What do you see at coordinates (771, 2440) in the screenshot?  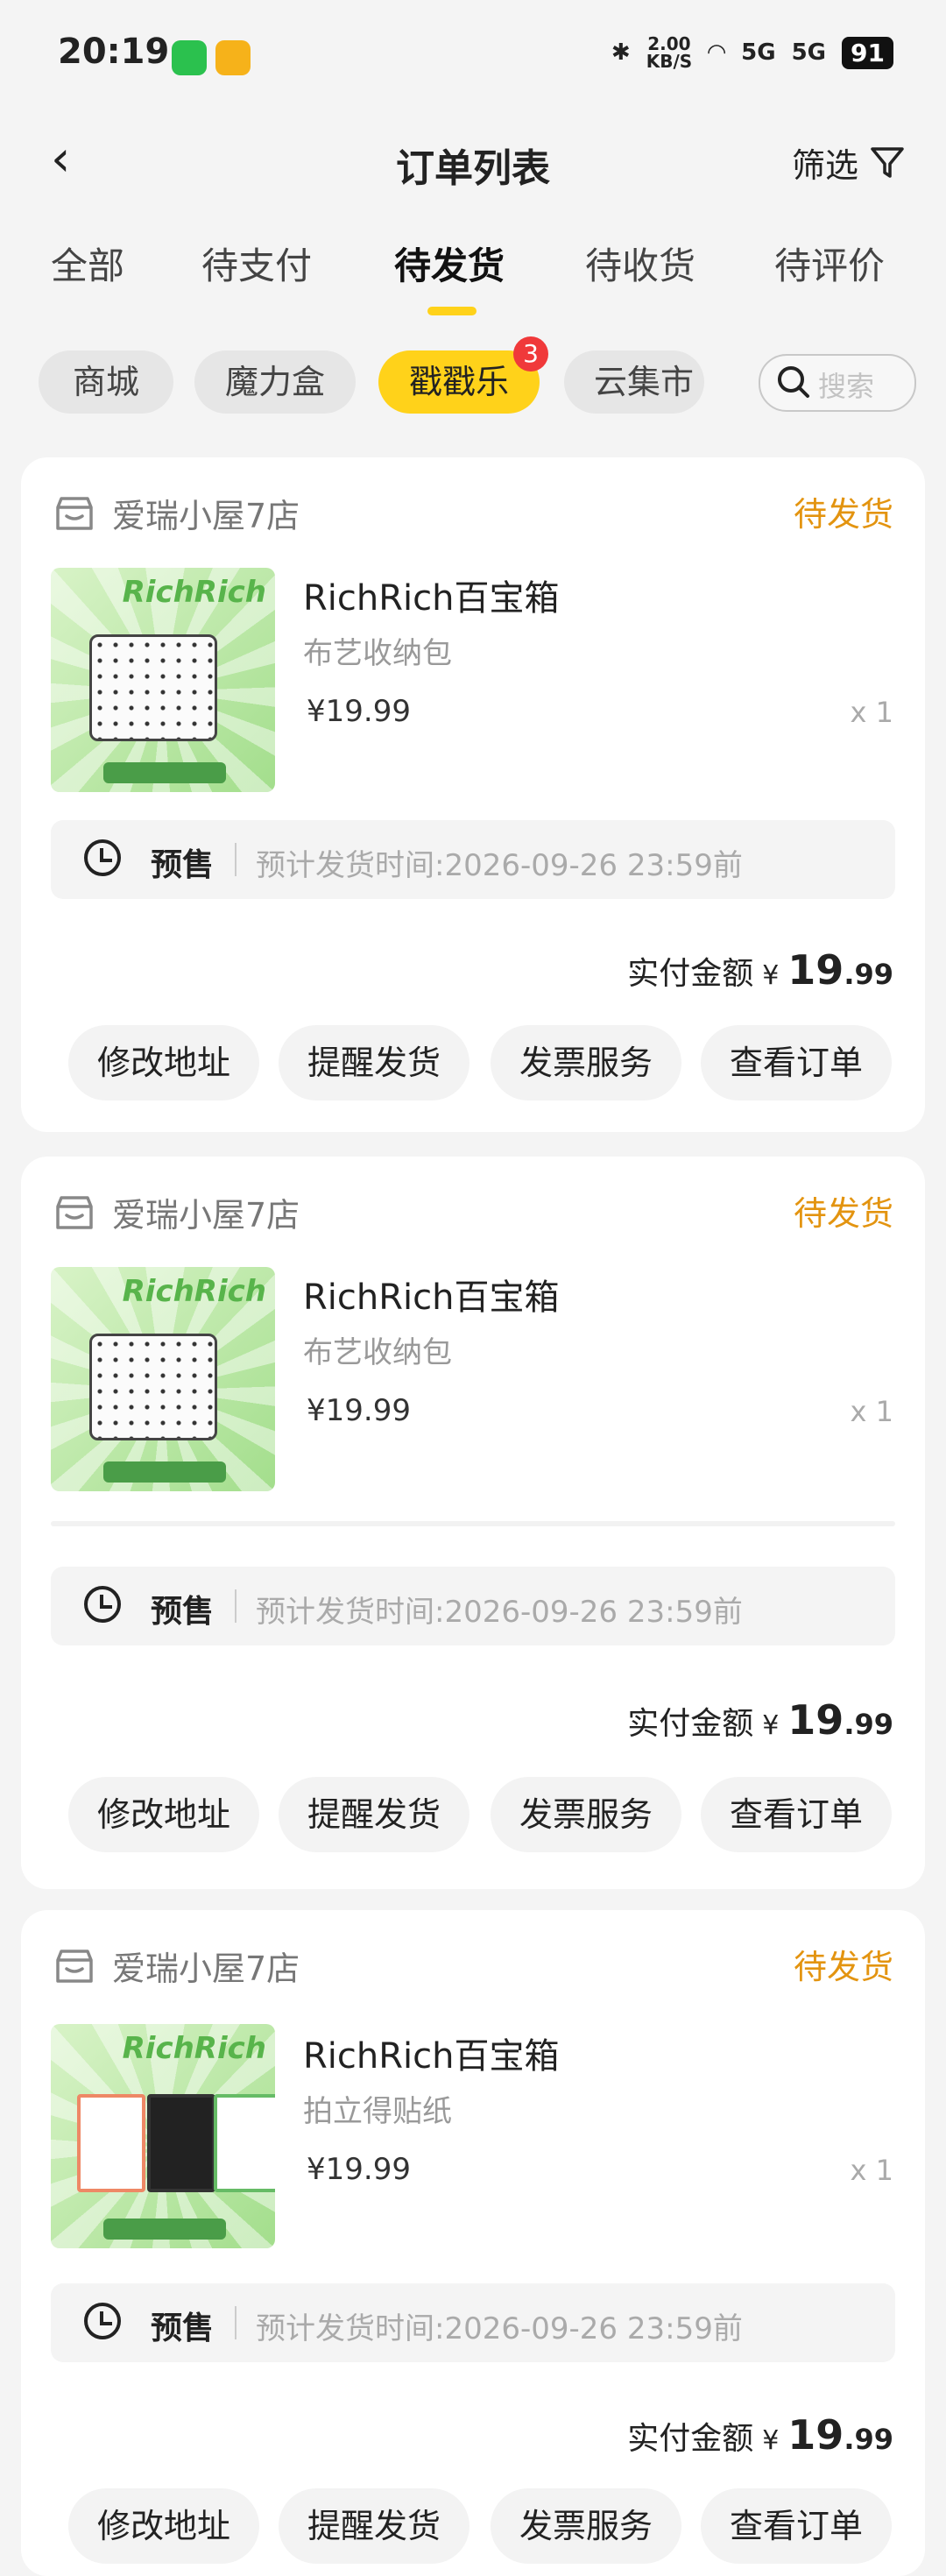 I see `paid-currency: ¥` at bounding box center [771, 2440].